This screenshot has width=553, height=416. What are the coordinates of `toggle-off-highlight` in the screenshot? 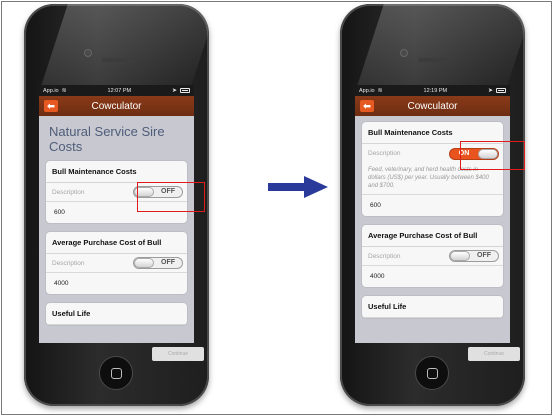 It's located at (171, 197).